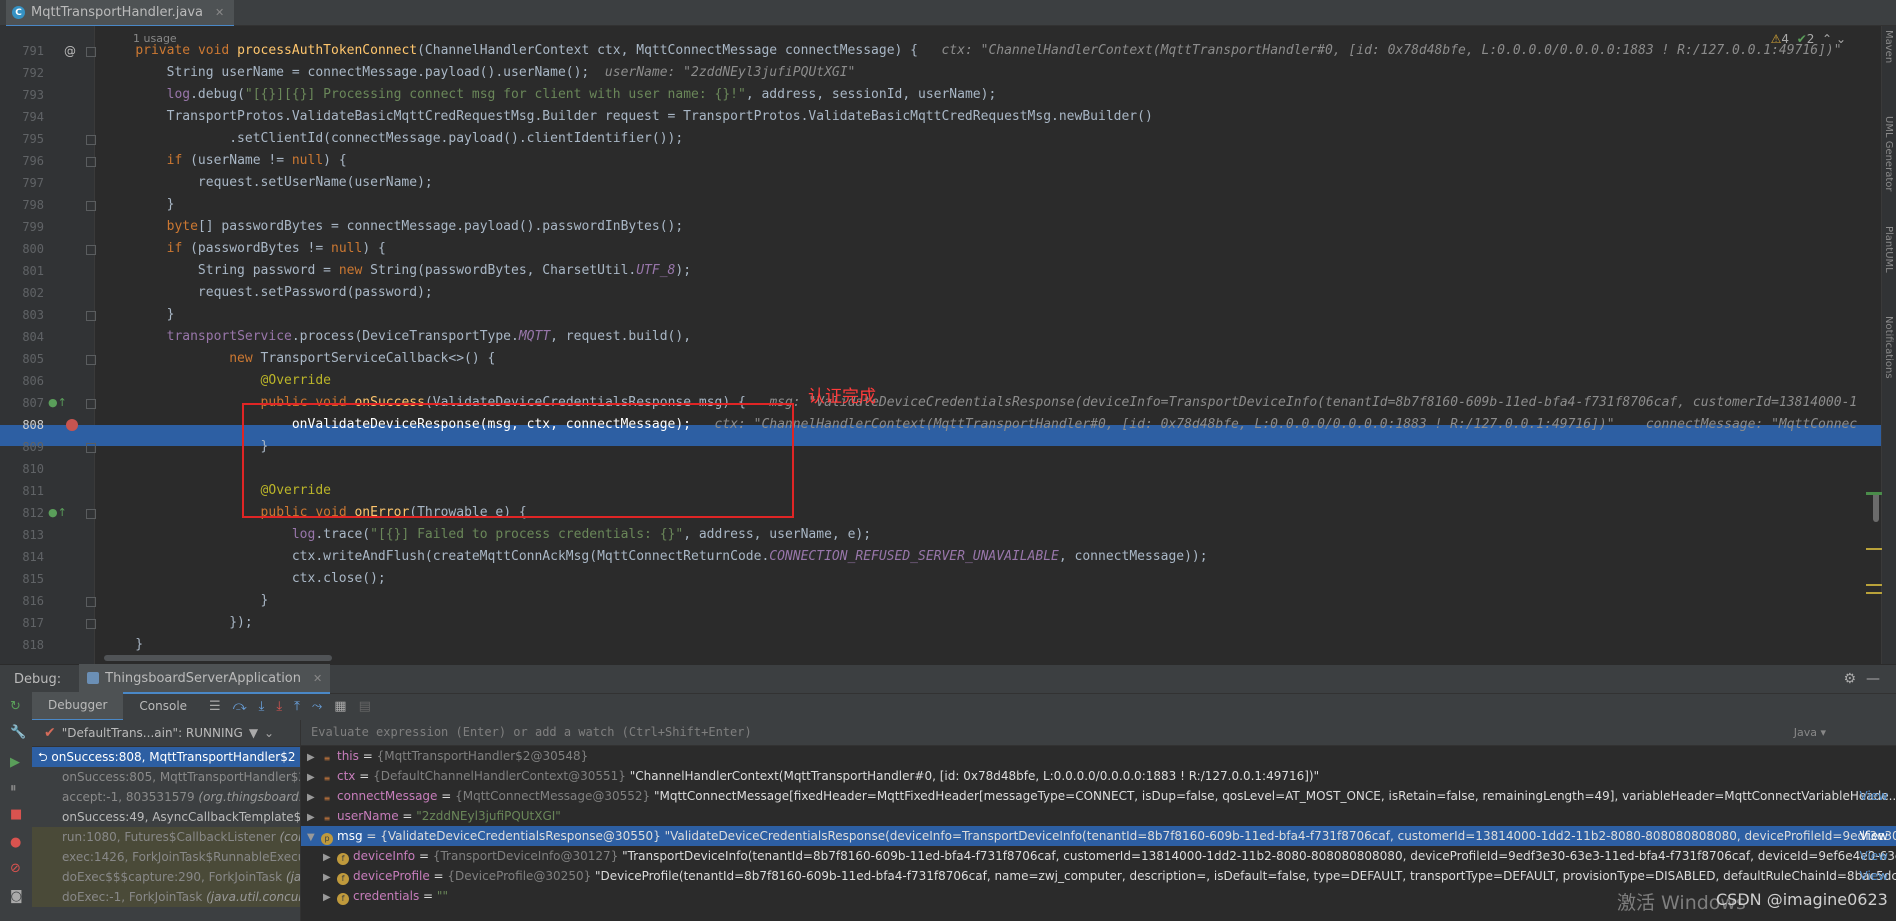 This screenshot has height=921, width=1896. Describe the element at coordinates (22, 205) in the screenshot. I see `line-number: 798` at that location.